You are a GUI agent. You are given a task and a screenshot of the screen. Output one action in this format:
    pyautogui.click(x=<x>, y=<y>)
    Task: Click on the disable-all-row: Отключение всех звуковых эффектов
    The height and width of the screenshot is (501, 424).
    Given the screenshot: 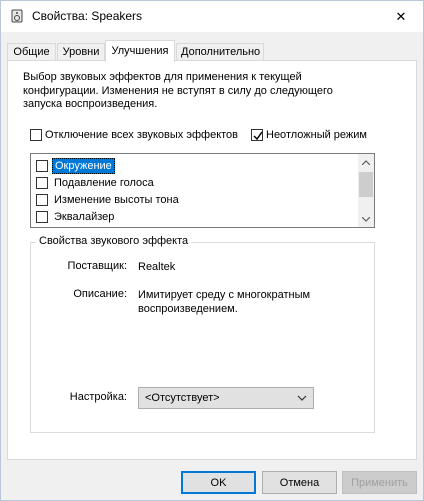 What is the action you would take?
    pyautogui.click(x=134, y=135)
    